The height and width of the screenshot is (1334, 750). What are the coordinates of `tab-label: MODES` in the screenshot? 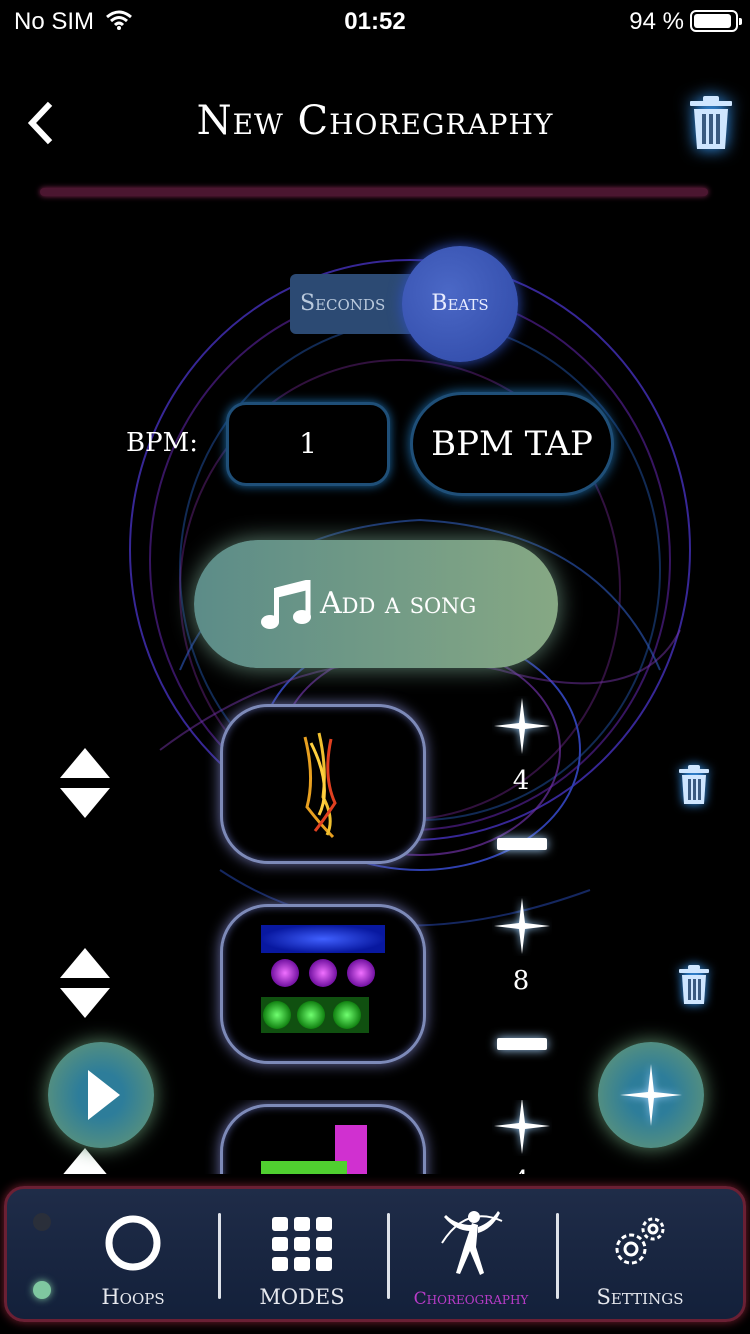 It's located at (302, 1297).